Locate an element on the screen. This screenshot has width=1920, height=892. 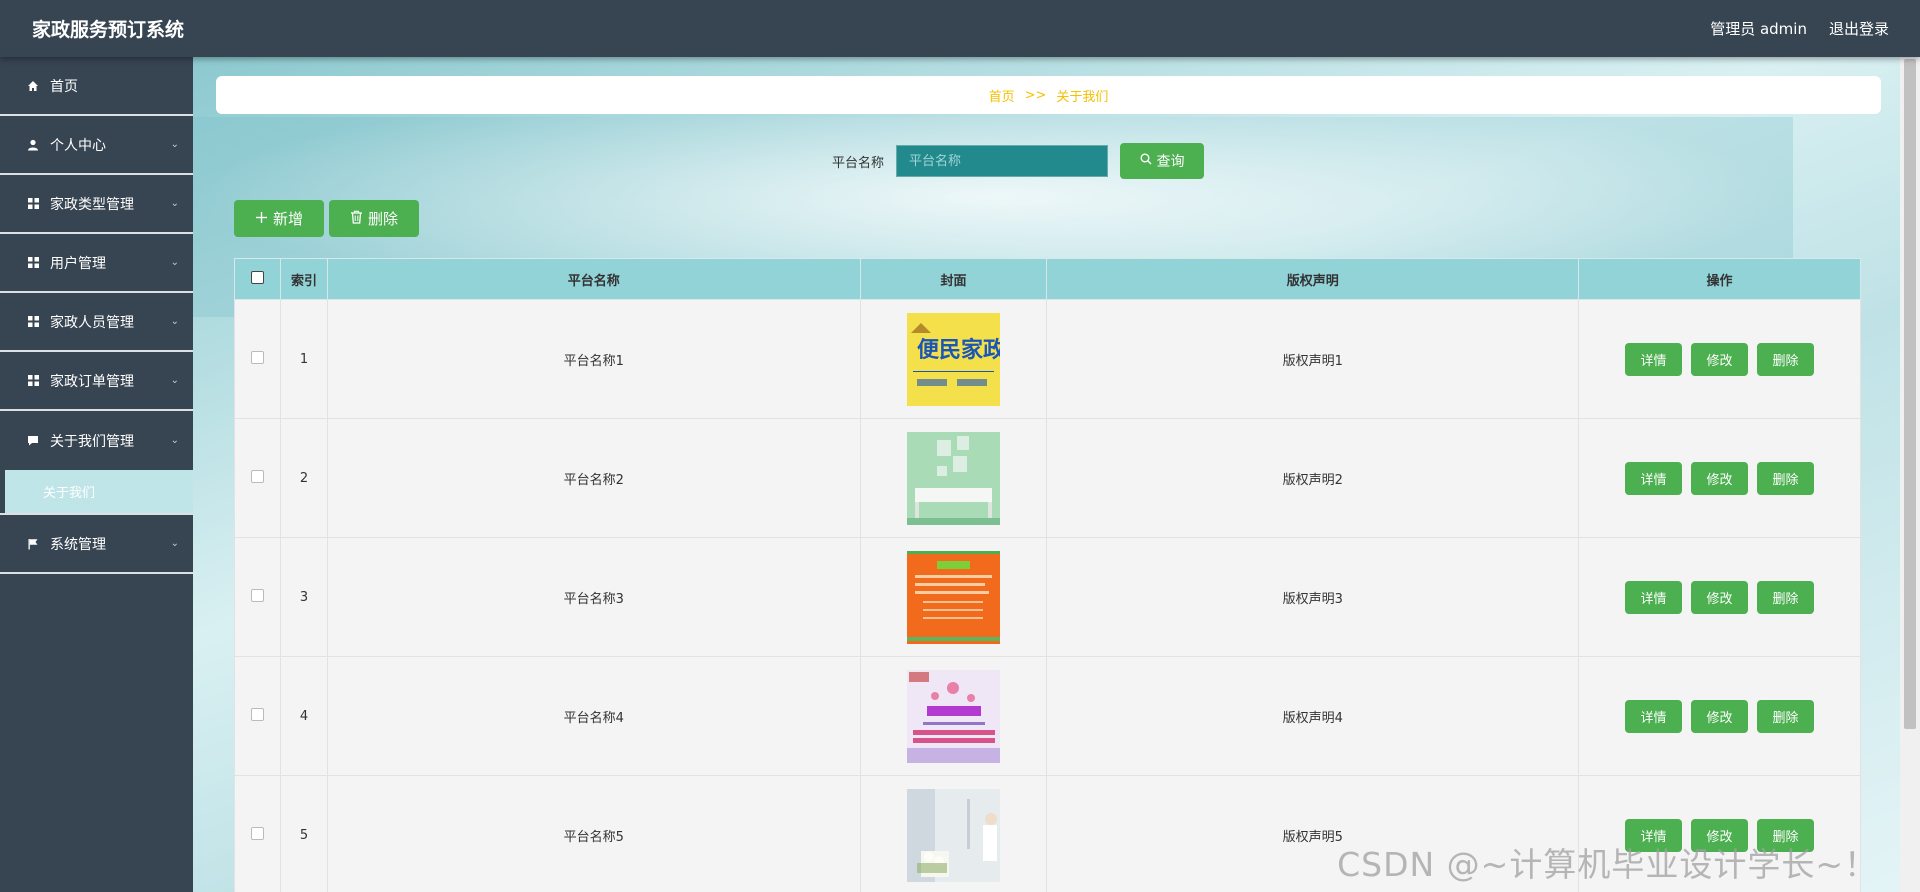
row-platform-name: 平台名称5 is located at coordinates (593, 833).